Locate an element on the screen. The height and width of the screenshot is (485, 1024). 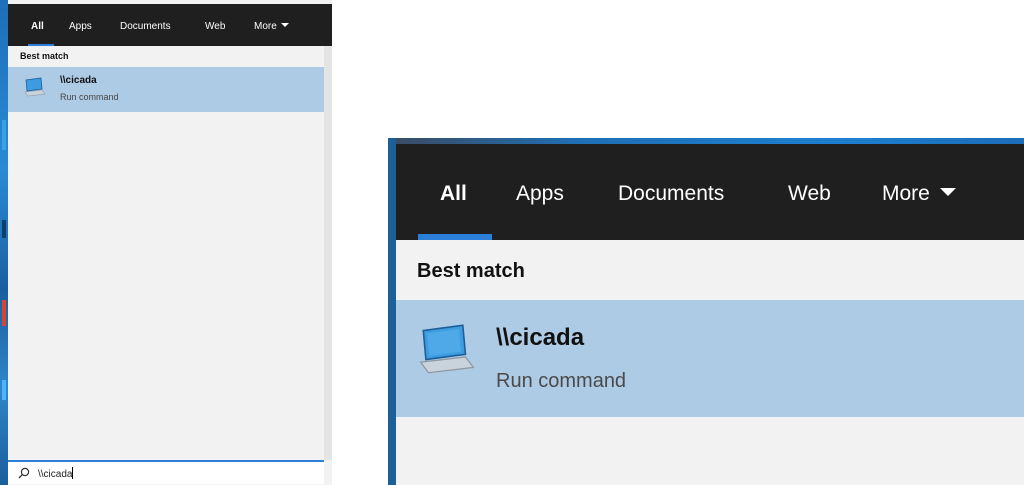
panel-border is located at coordinates (328, 253).